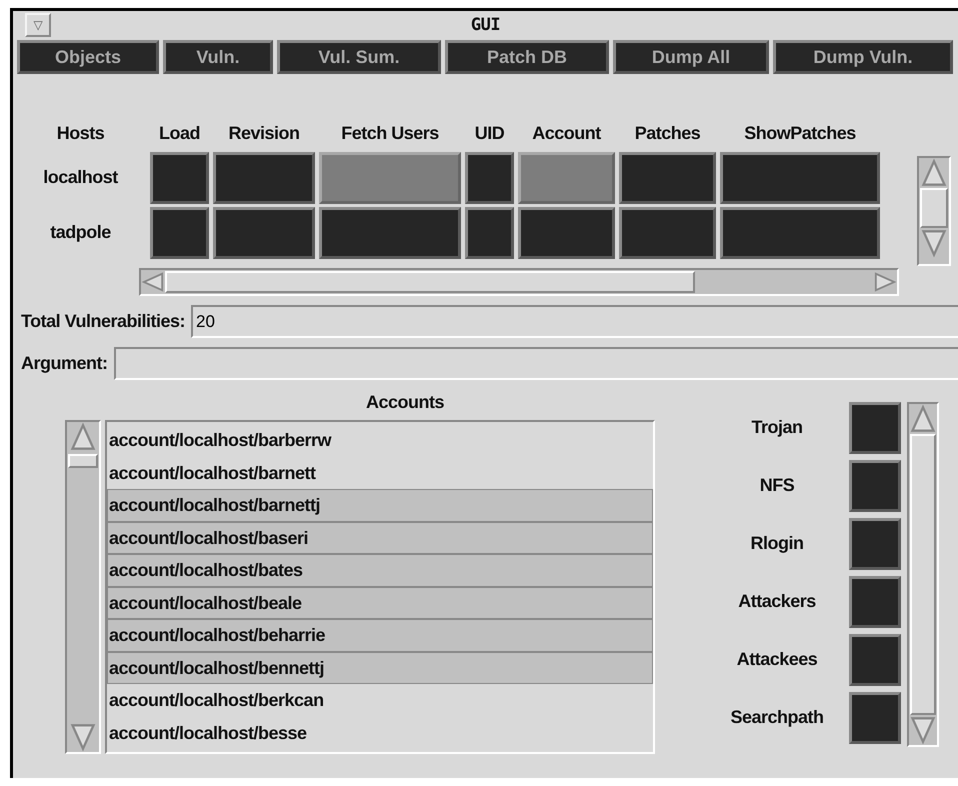 Image resolution: width=958 pixels, height=786 pixels. I want to click on input-field: 20, so click(574, 321).